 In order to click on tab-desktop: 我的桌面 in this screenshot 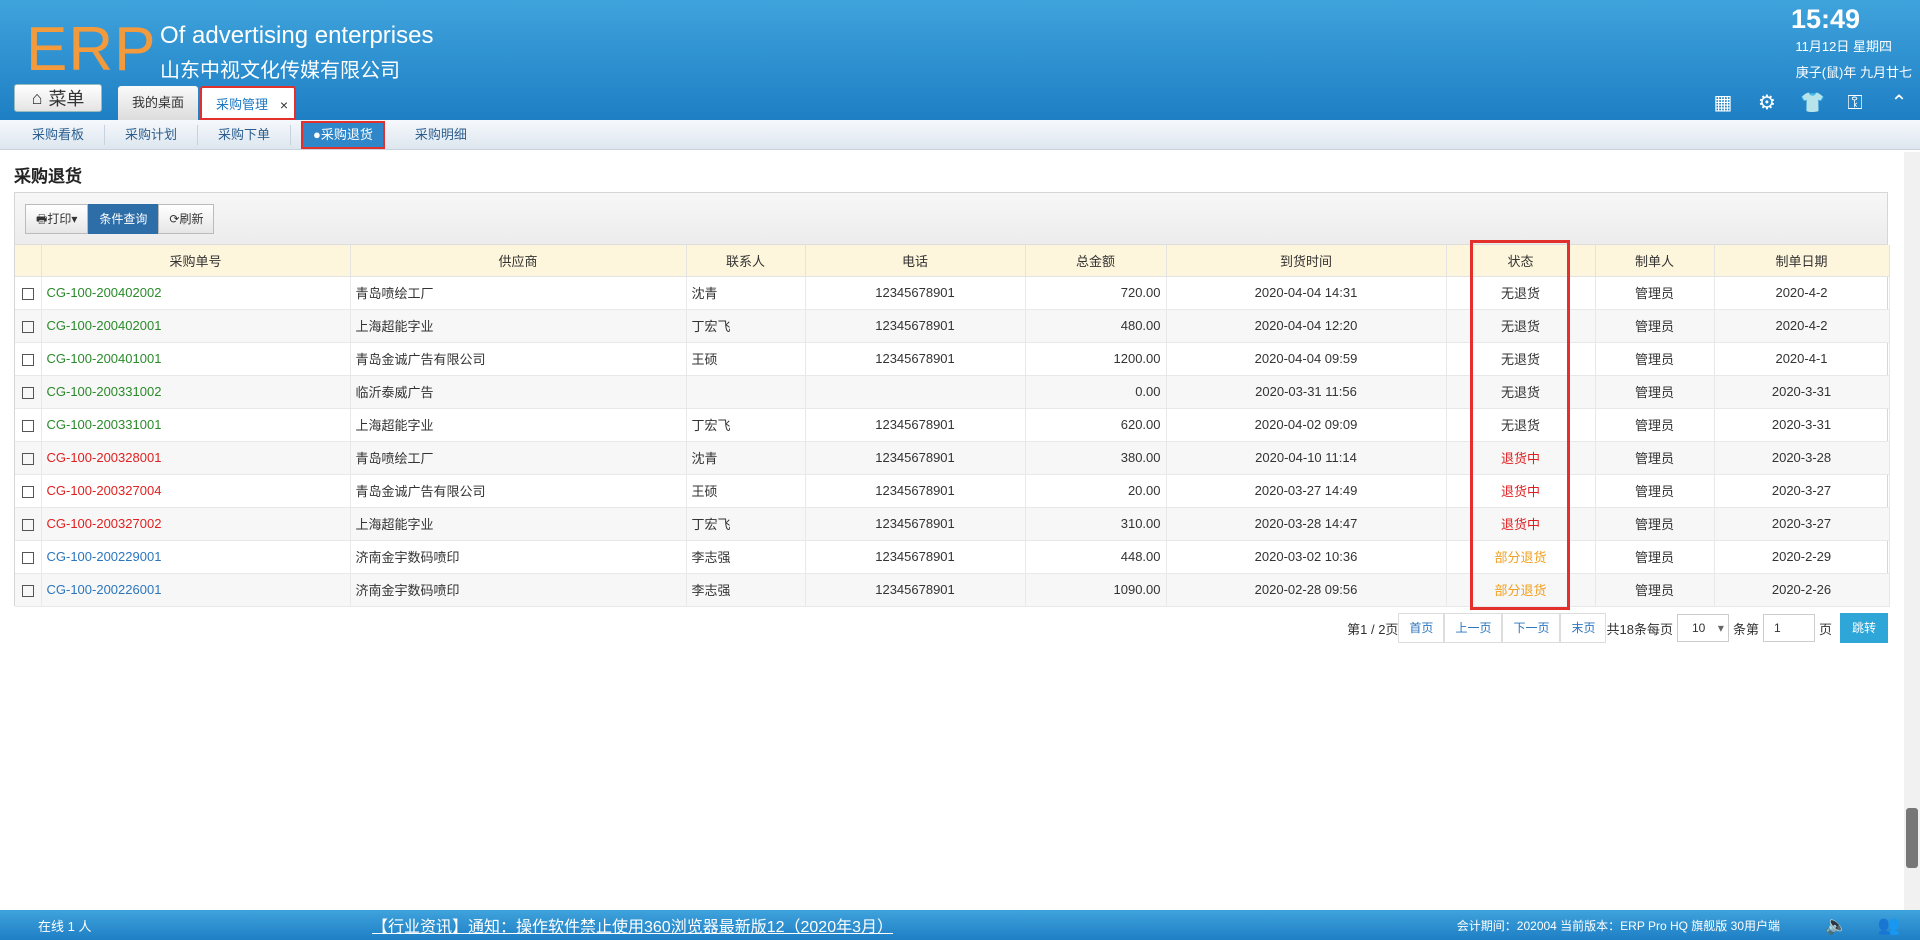, I will do `click(158, 103)`.